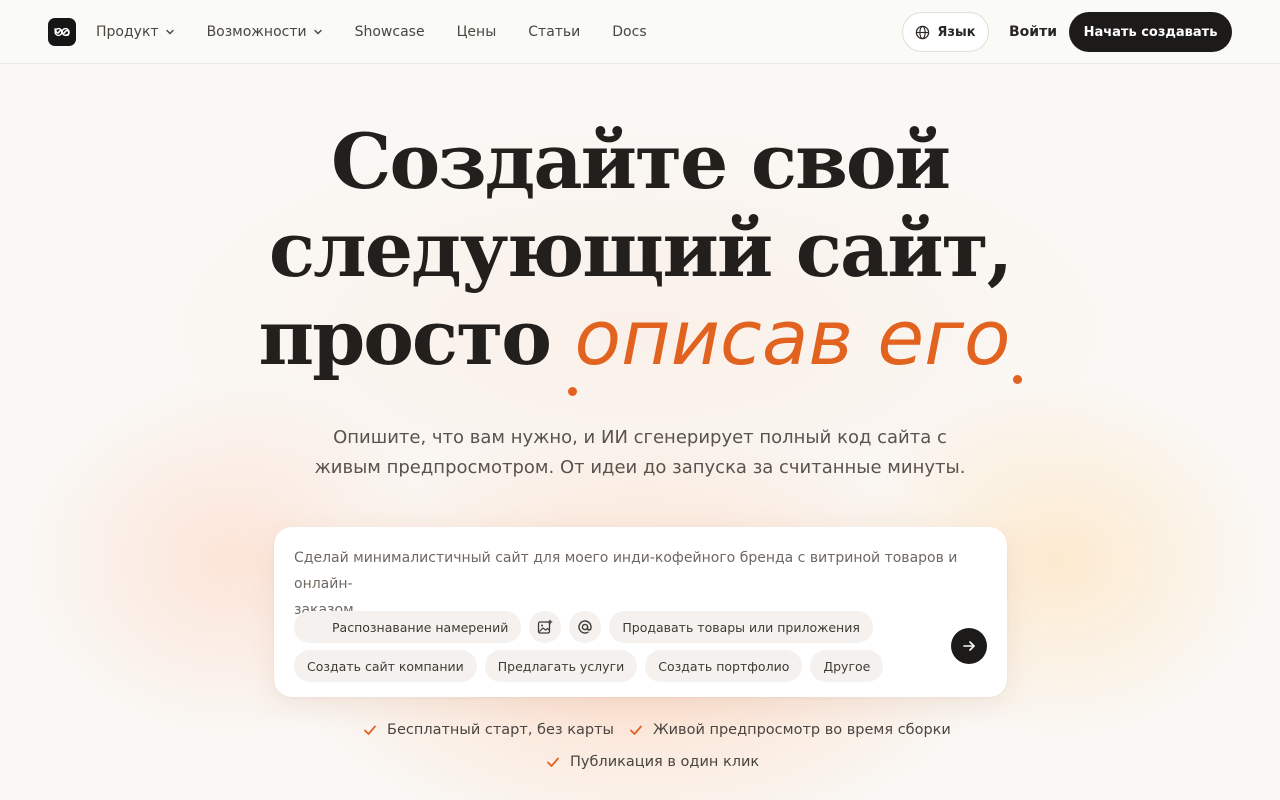  I want to click on send-button, so click(969, 646).